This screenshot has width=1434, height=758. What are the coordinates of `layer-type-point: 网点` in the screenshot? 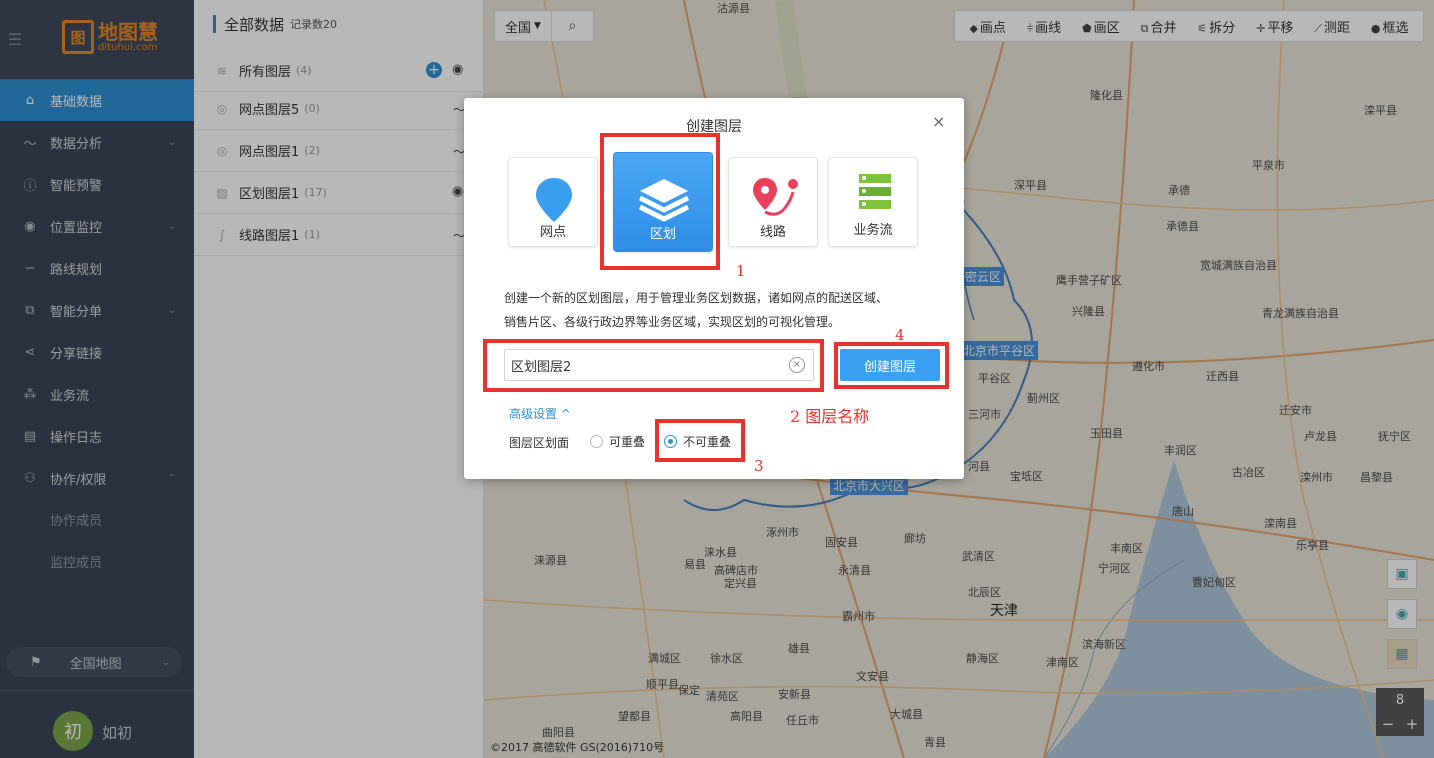 It's located at (553, 202).